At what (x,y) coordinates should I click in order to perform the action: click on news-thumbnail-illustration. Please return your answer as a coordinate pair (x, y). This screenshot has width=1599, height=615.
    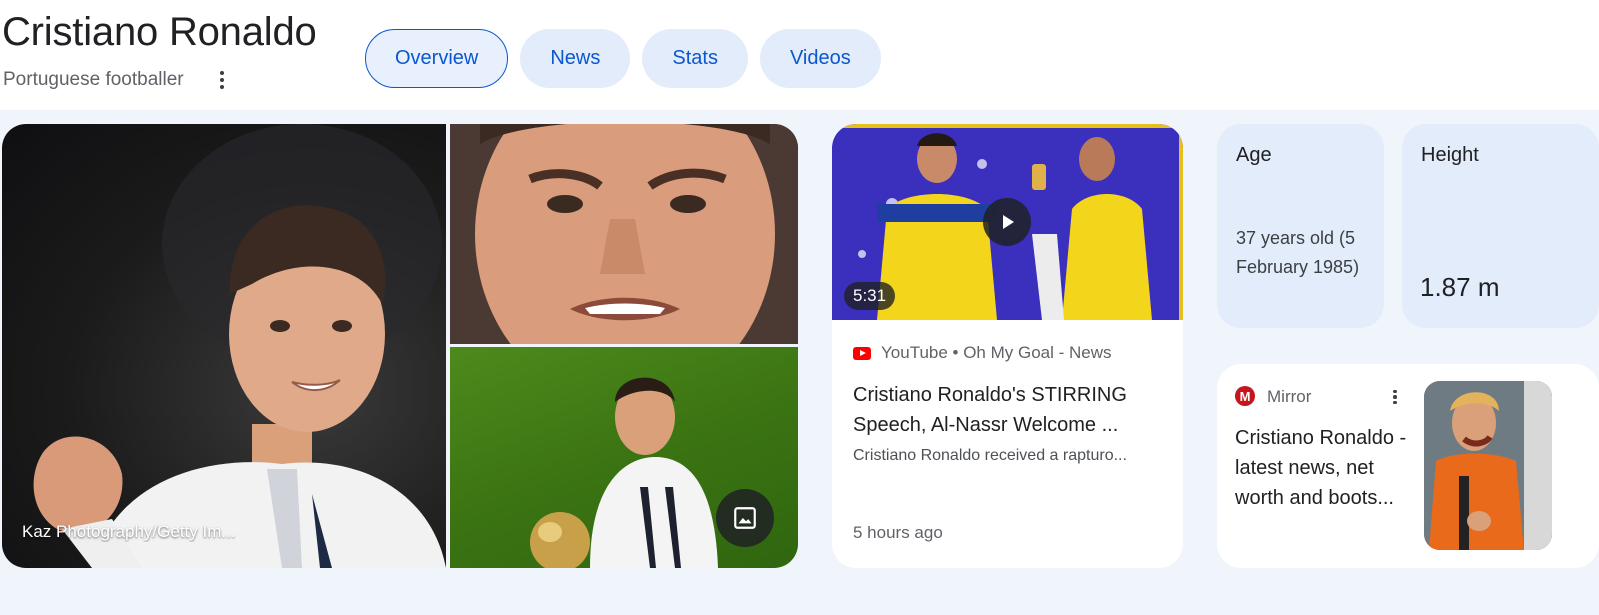
    Looking at the image, I should click on (1488, 465).